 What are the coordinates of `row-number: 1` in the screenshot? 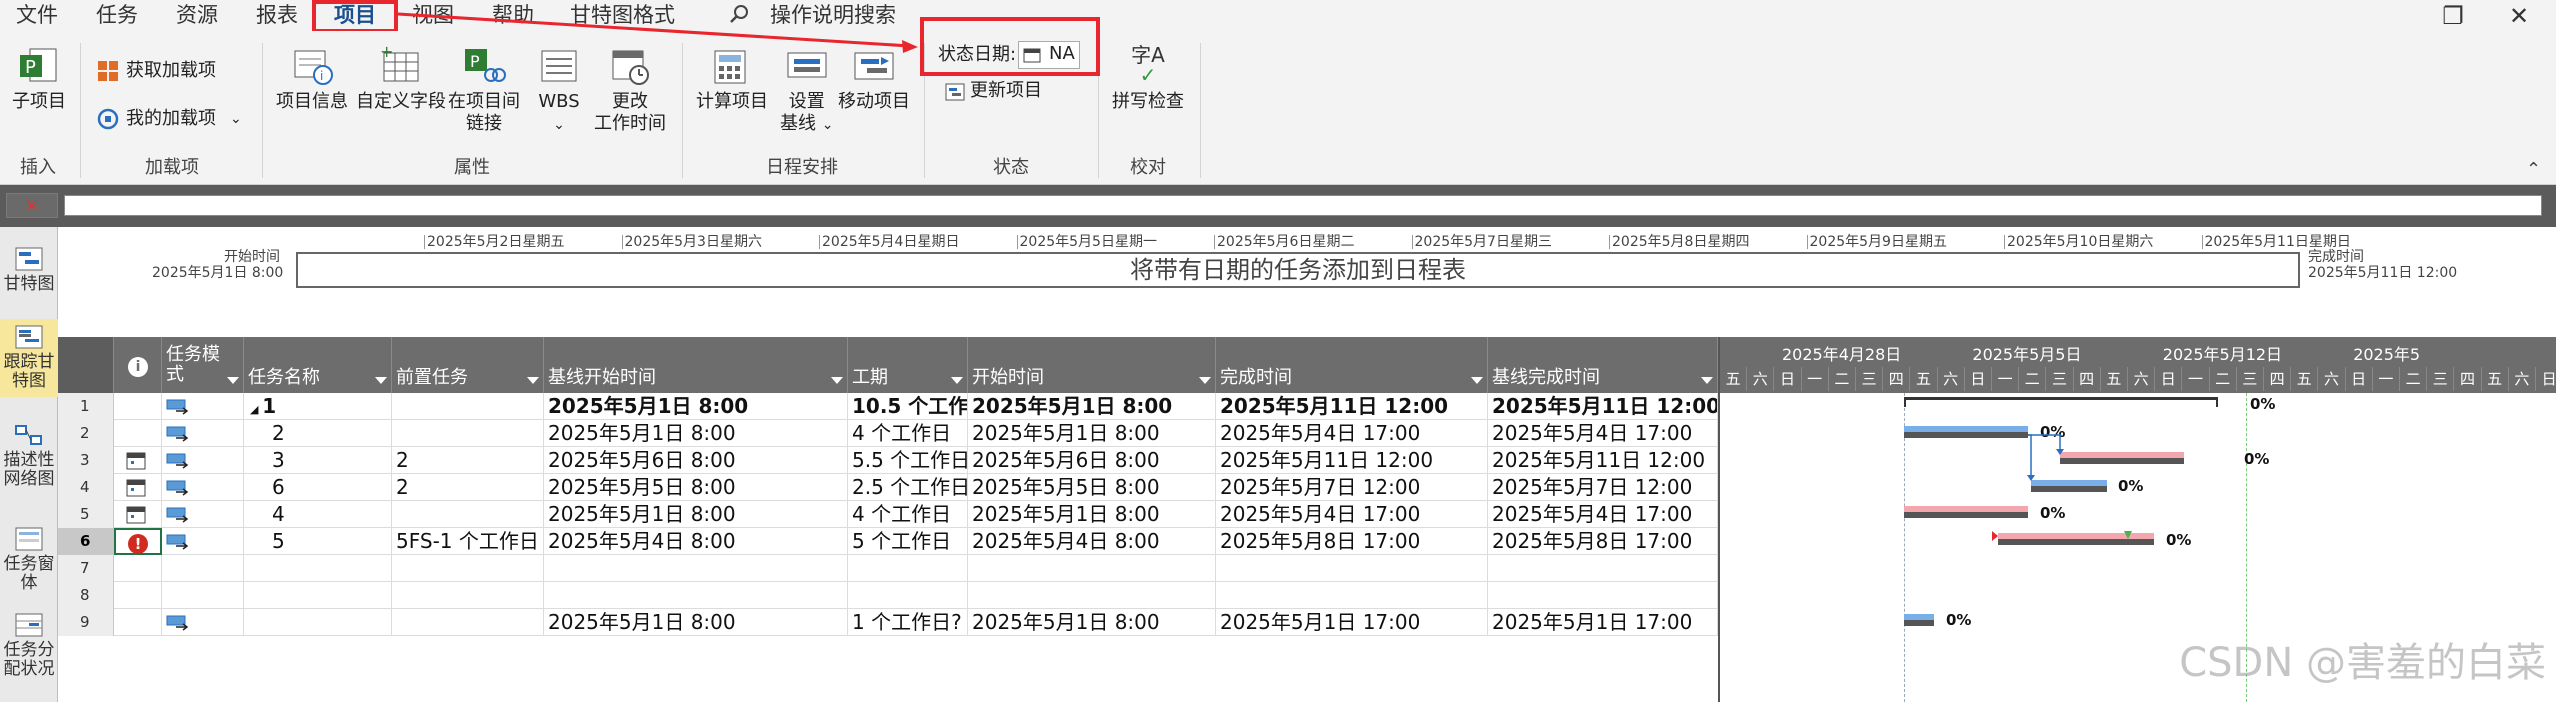 It's located at (86, 406).